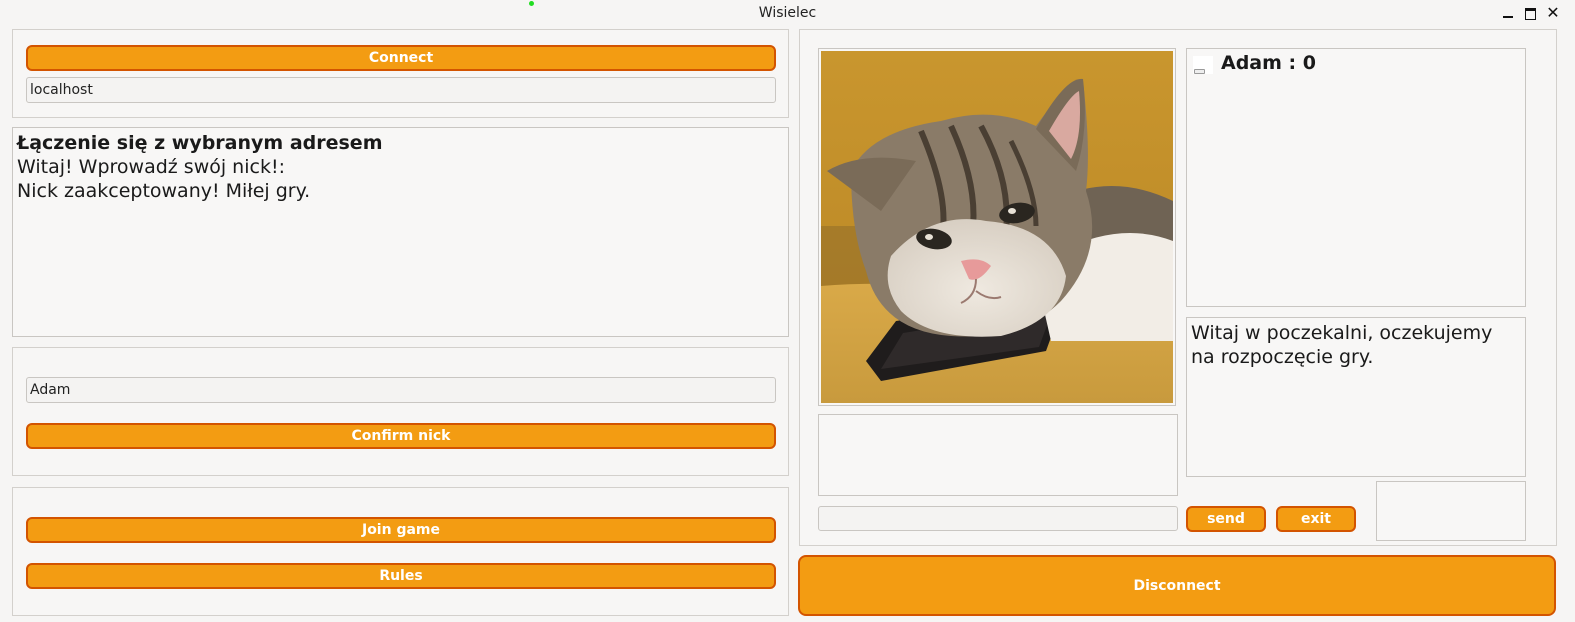 The image size is (1575, 622). What do you see at coordinates (401, 58) in the screenshot?
I see `connect-button: Connect` at bounding box center [401, 58].